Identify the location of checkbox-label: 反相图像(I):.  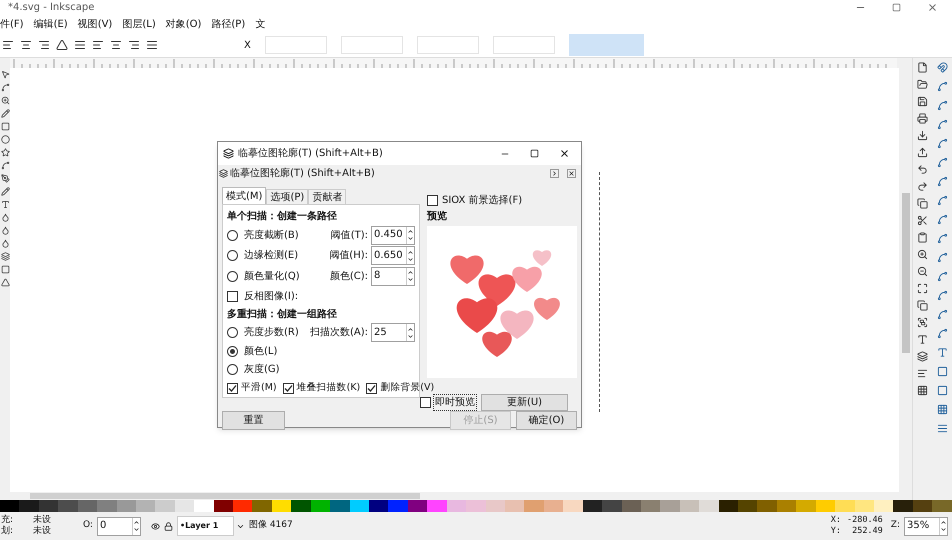
(271, 296).